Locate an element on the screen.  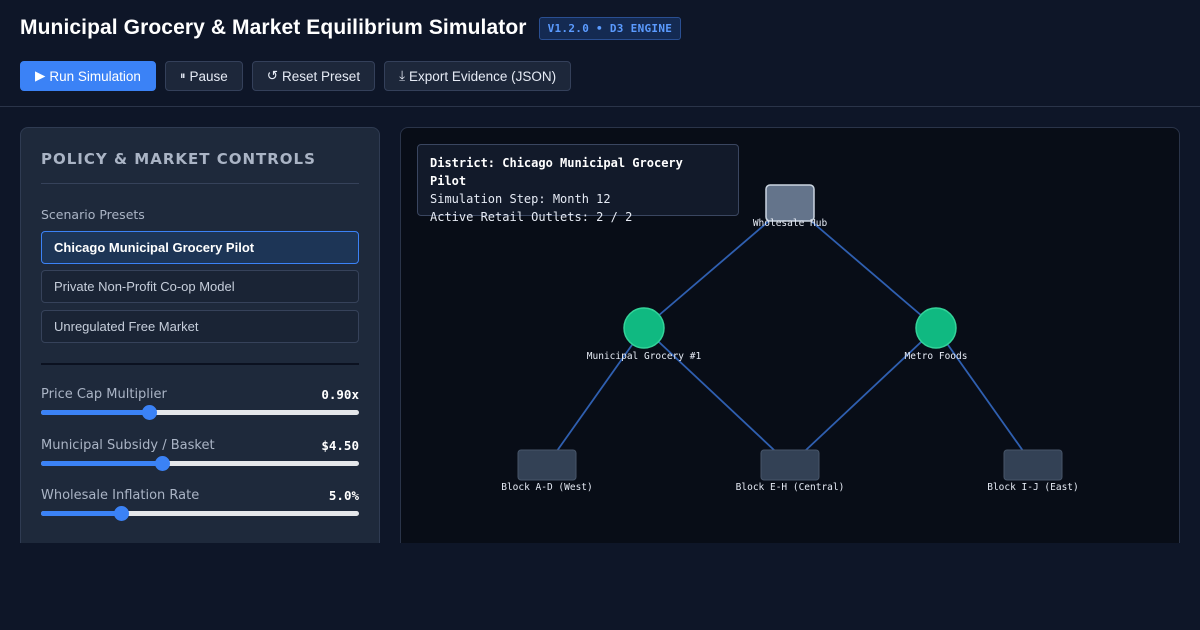
node-label: Wholesale Hub is located at coordinates (790, 223).